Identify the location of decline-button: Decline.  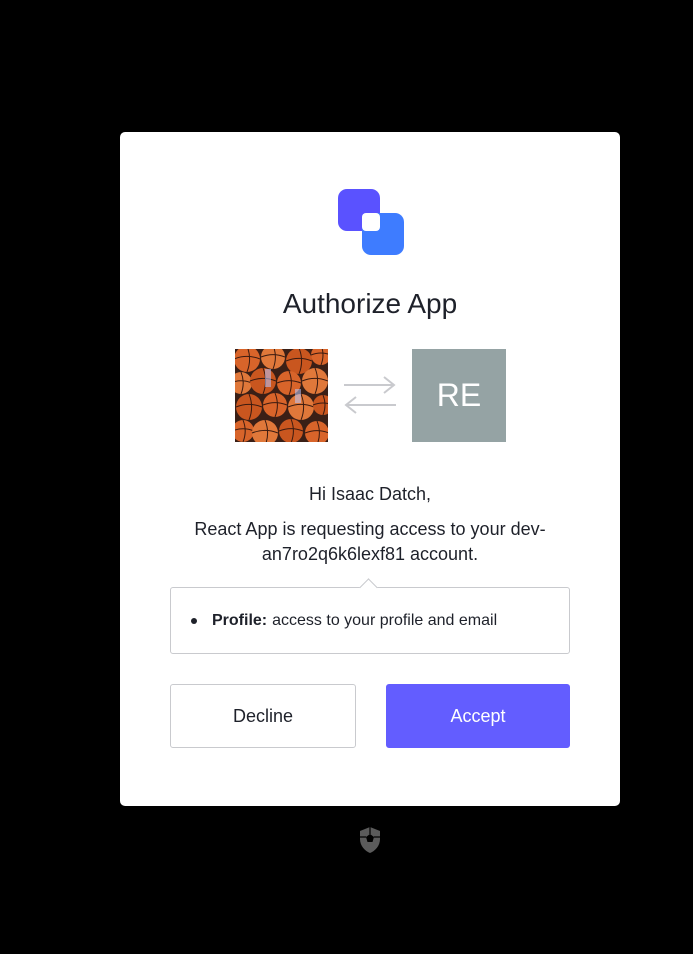
(263, 716).